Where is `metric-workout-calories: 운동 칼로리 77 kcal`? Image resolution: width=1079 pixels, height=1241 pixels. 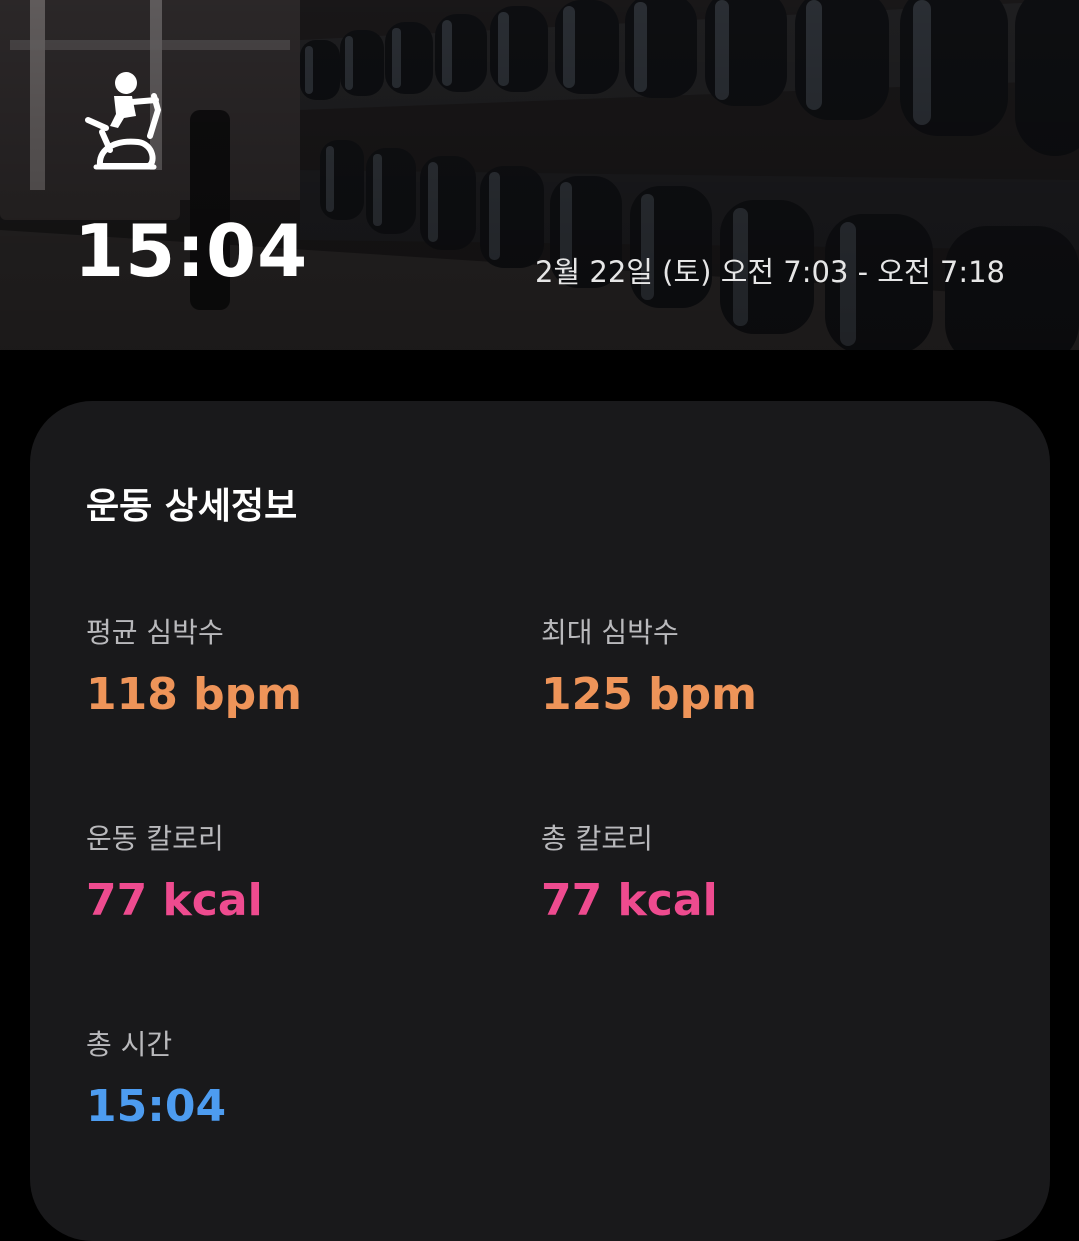 metric-workout-calories: 운동 칼로리 77 kcal is located at coordinates (174, 874).